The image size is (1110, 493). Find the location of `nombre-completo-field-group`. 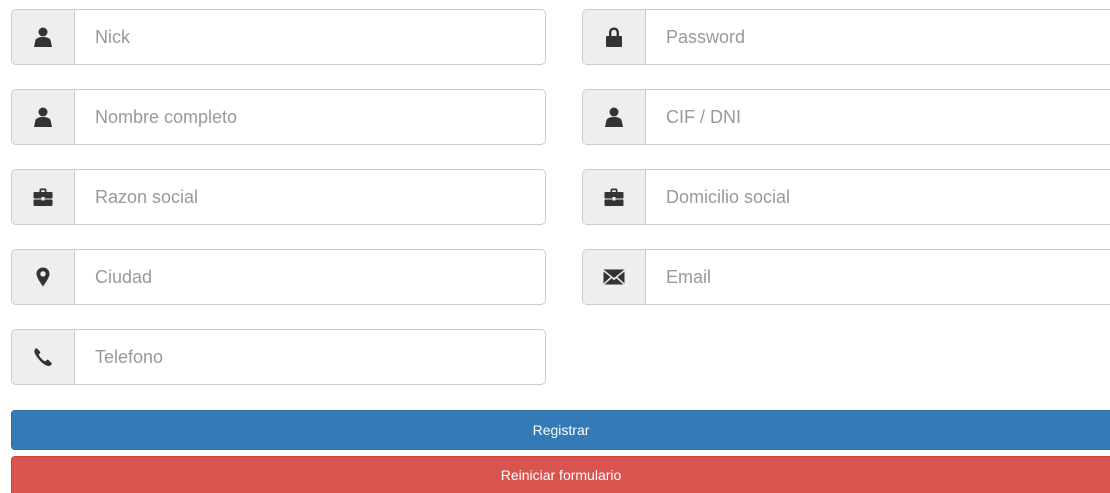

nombre-completo-field-group is located at coordinates (278, 117).